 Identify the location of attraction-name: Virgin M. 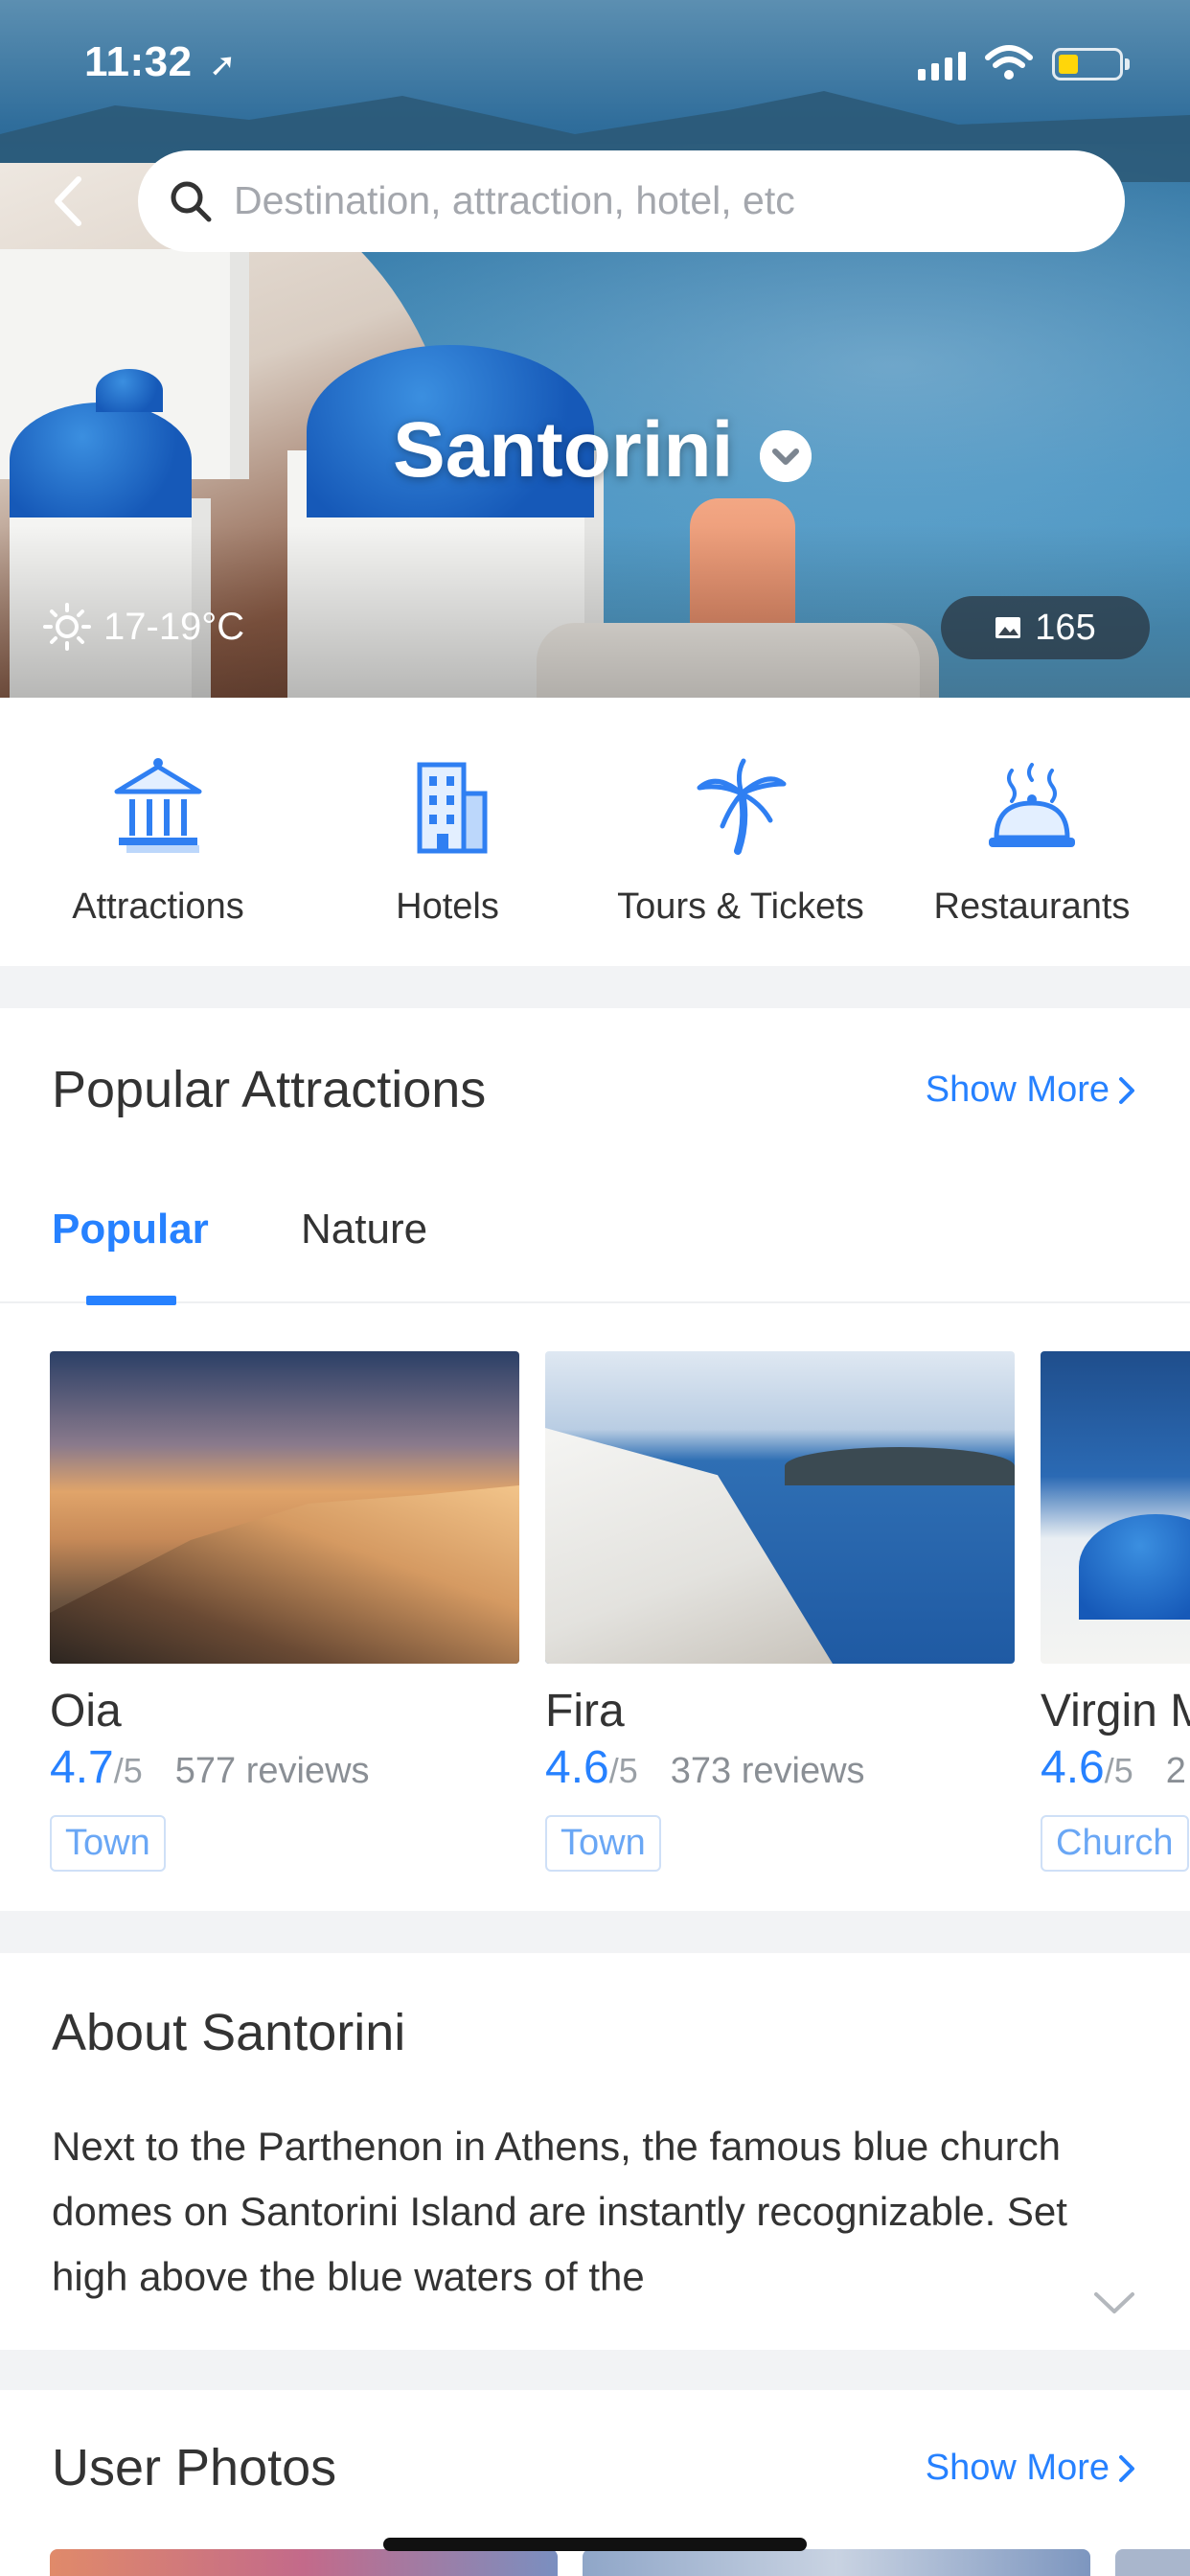
(1115, 1711).